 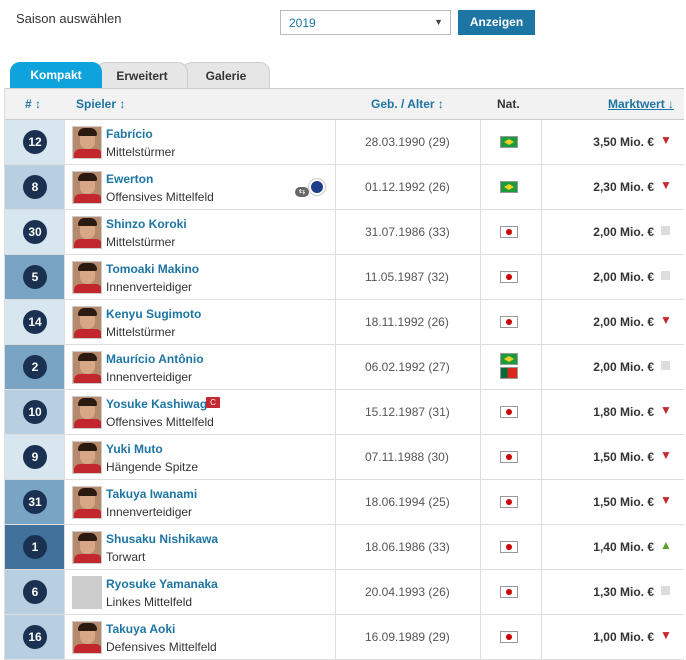 I want to click on player-name-link: Kenyu Sugimoto, so click(x=153, y=314).